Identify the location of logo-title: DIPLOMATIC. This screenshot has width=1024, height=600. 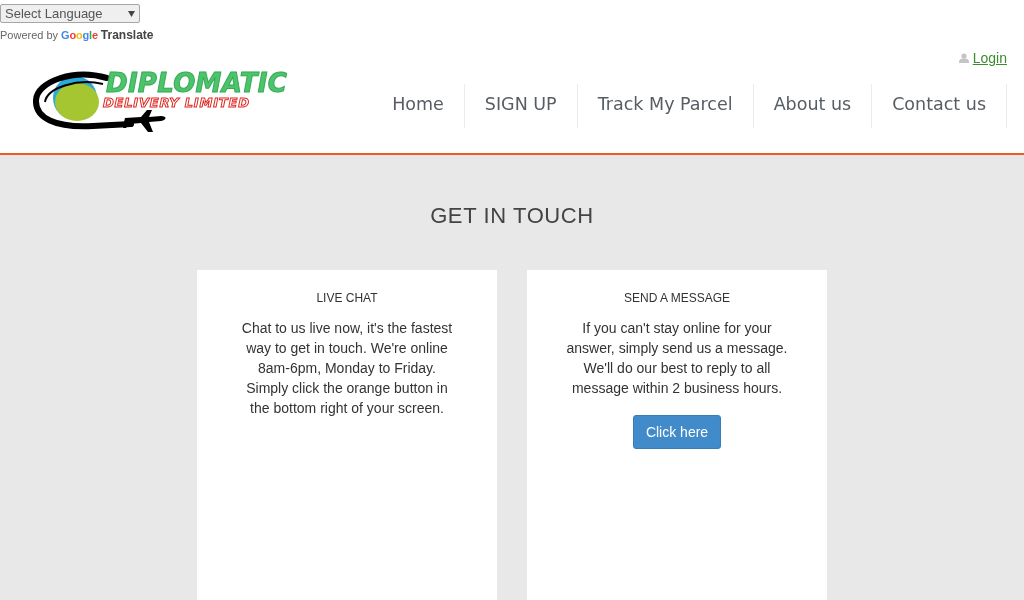
(197, 83).